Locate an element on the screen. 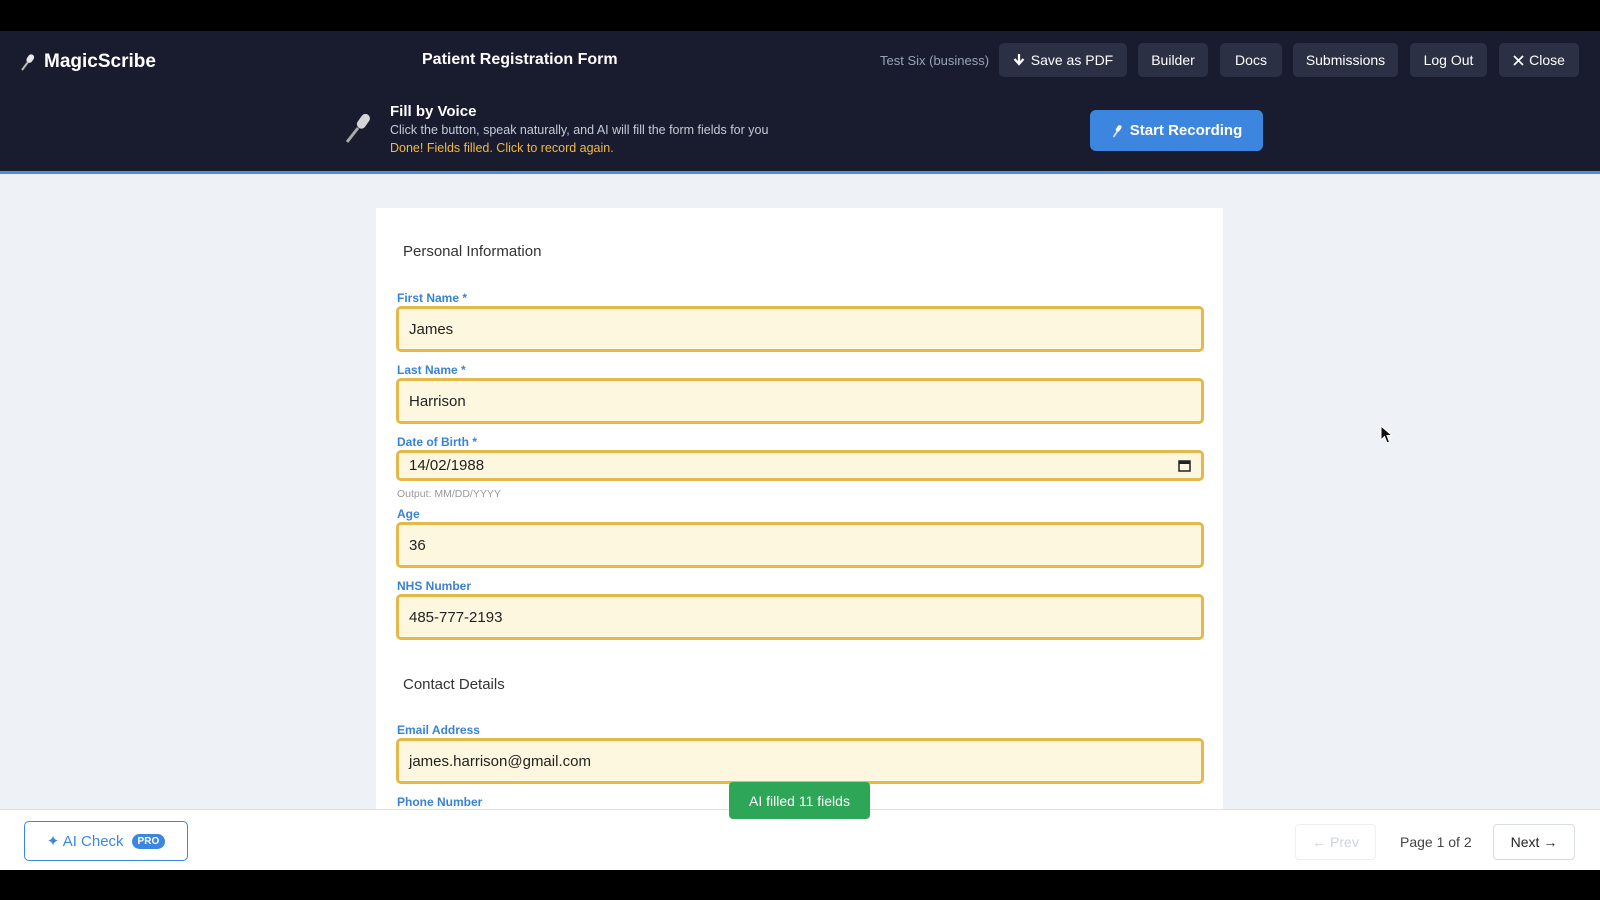 The height and width of the screenshot is (900, 1600). log-out-button: Log Out is located at coordinates (1448, 60).